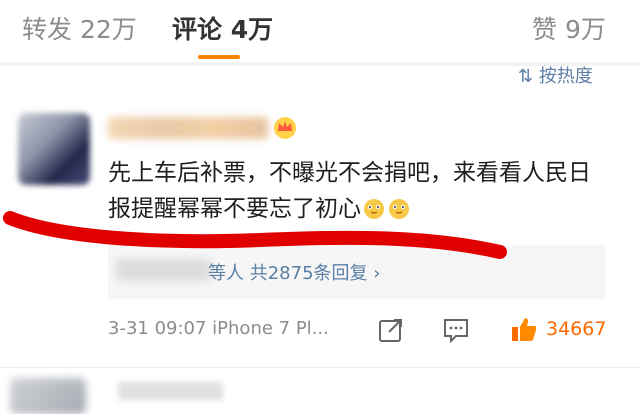 This screenshot has height=414, width=640. What do you see at coordinates (79, 28) in the screenshot?
I see `tab-repost: 转发 22万` at bounding box center [79, 28].